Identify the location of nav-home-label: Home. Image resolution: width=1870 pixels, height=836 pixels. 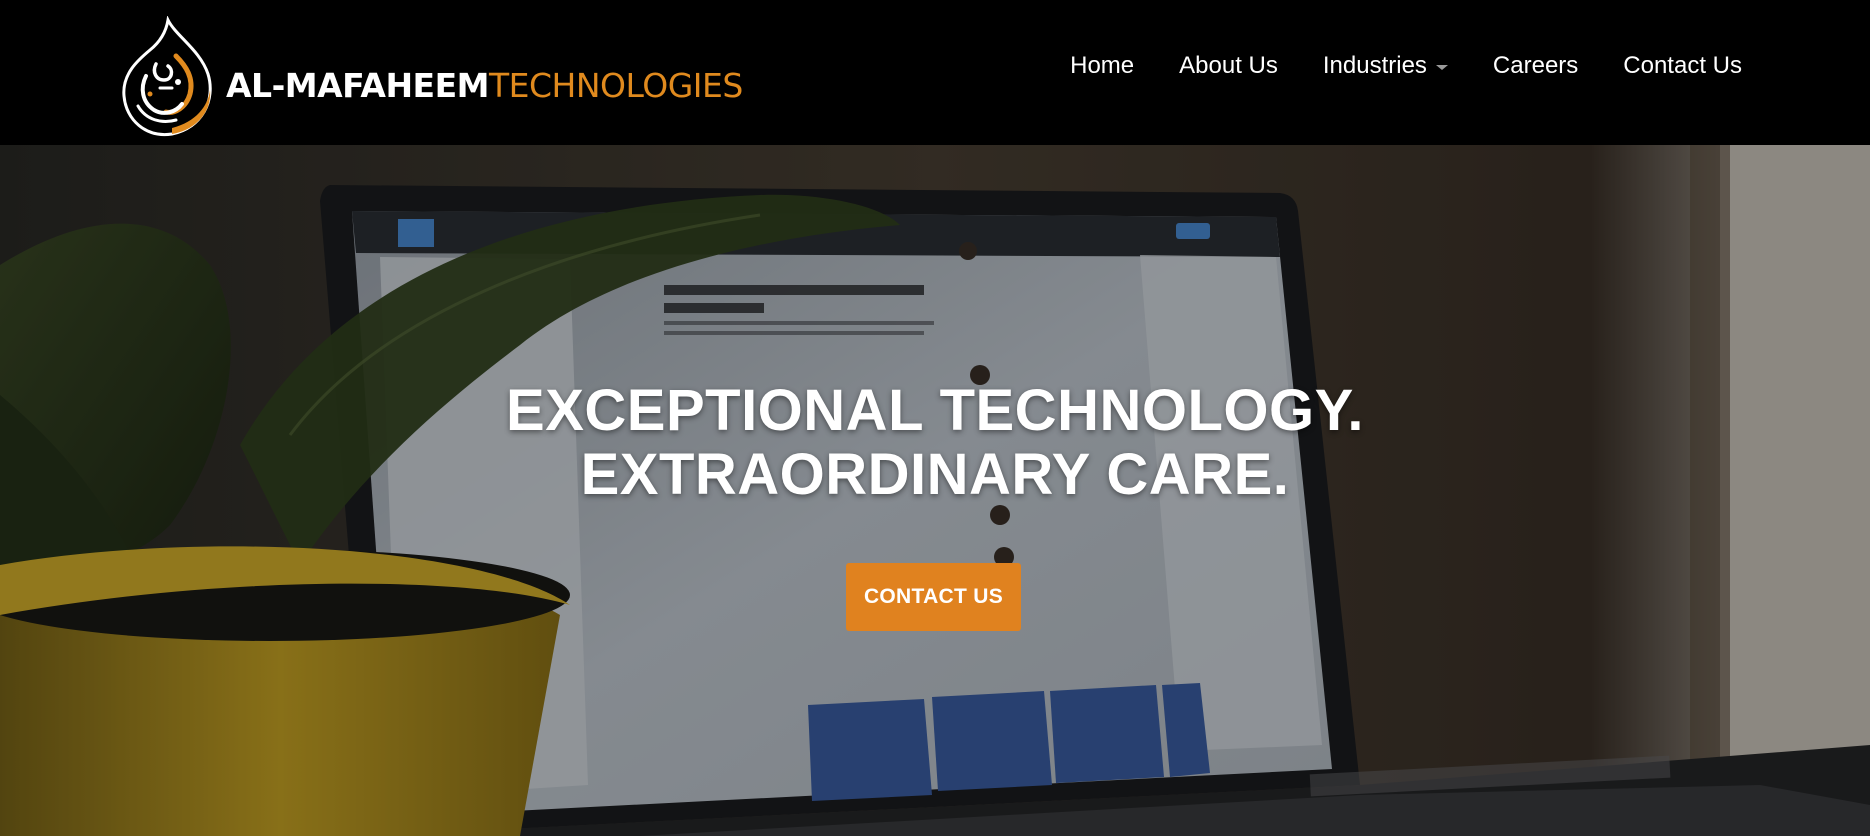
(1102, 65).